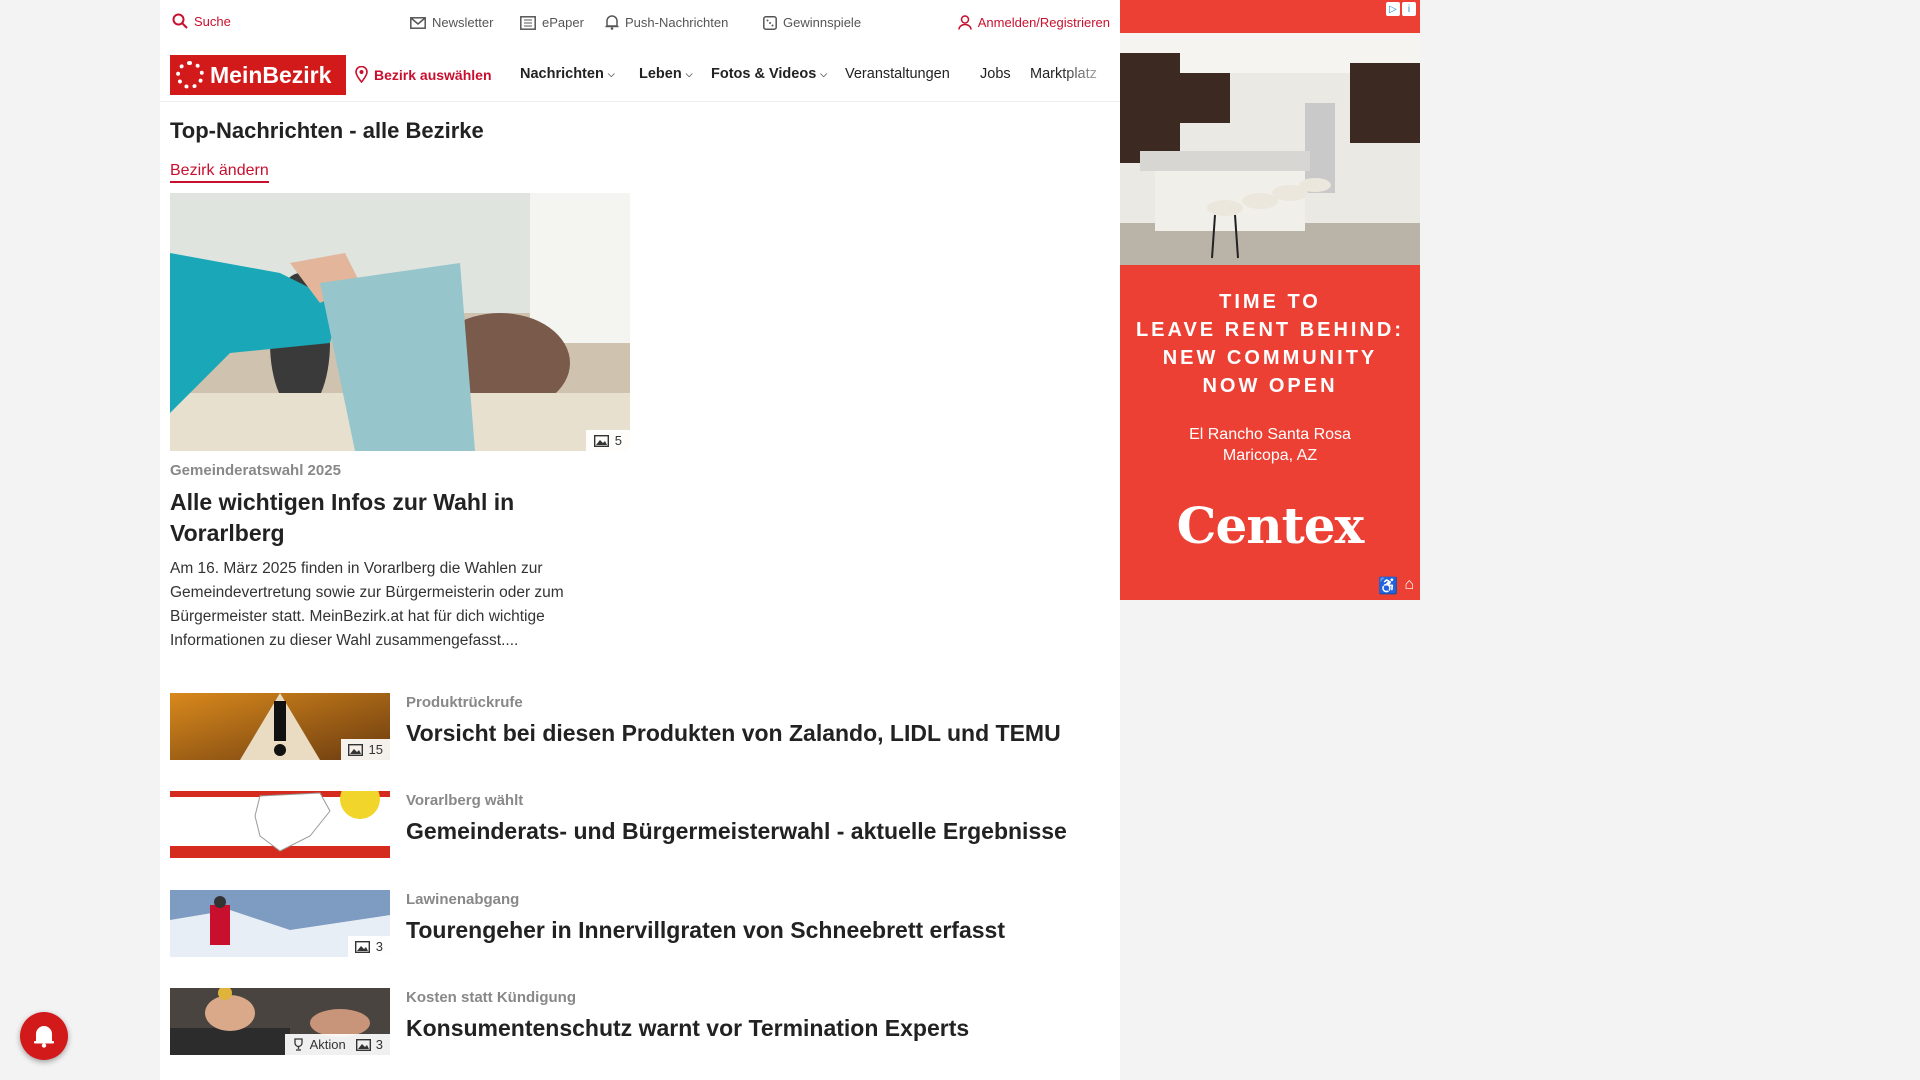 The height and width of the screenshot is (1080, 1920). I want to click on nav-item-label: Nachrichten, so click(562, 74).